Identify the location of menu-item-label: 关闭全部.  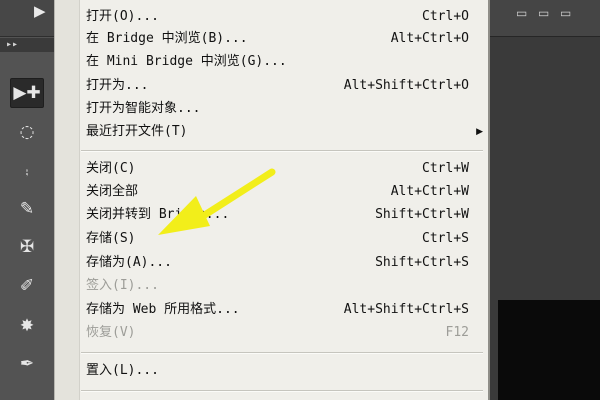
(112, 191).